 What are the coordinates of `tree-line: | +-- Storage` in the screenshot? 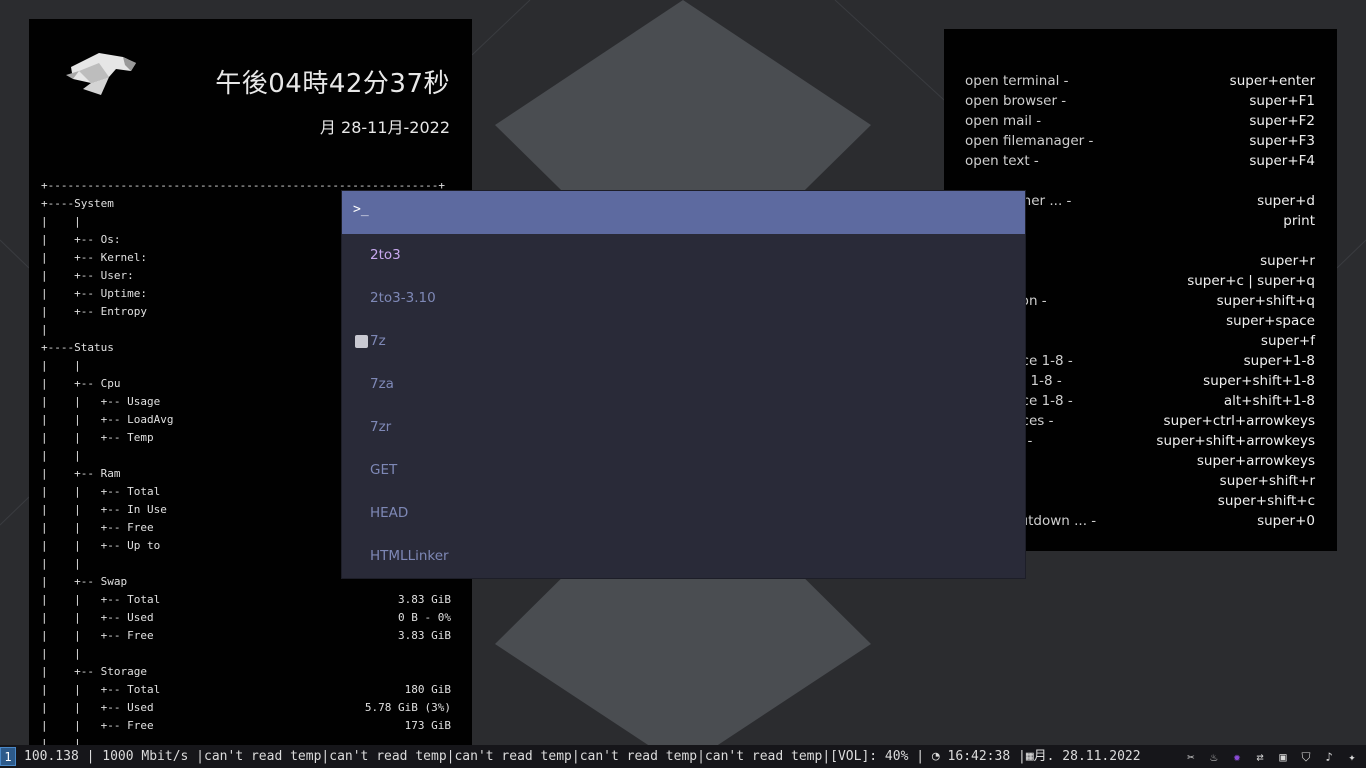 It's located at (246, 672).